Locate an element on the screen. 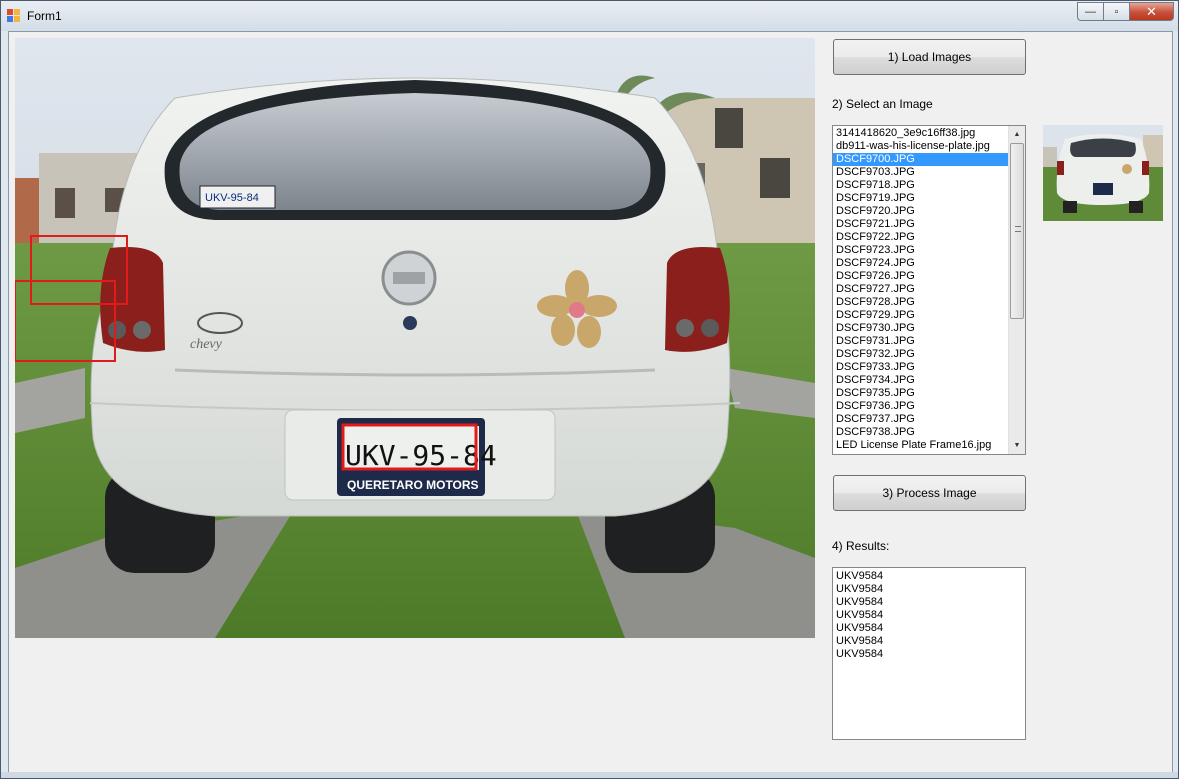 This screenshot has width=1179, height=779. image-list-item: DSCF9700.JPG is located at coordinates (921, 159).